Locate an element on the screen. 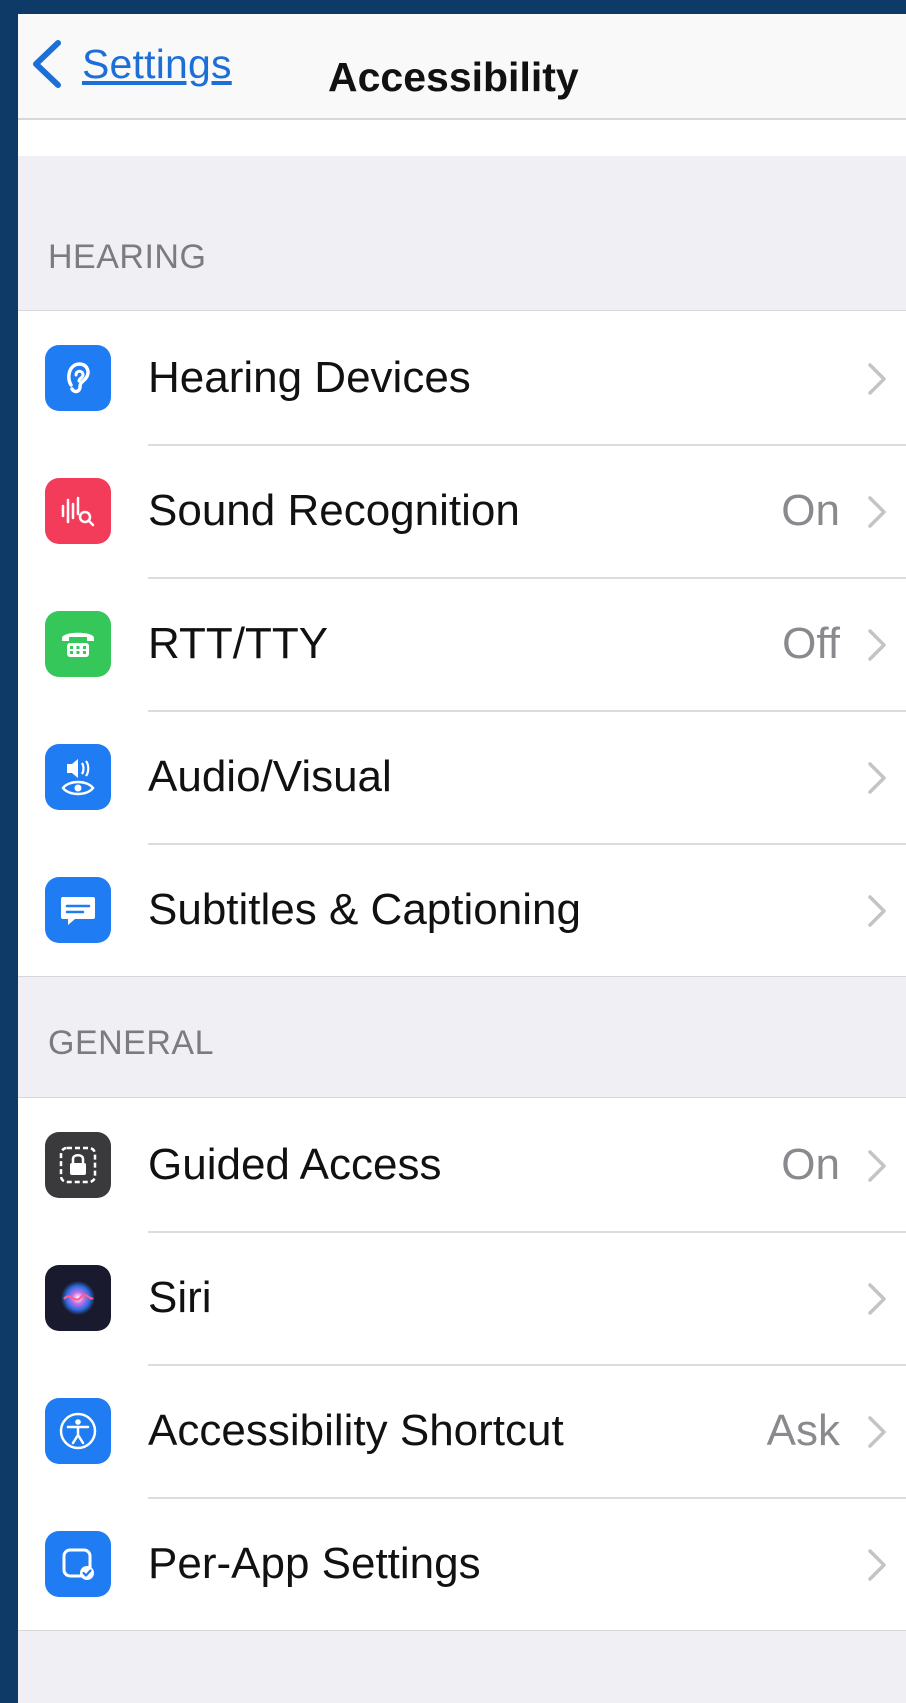 This screenshot has height=1703, width=906. row-label: RTT/TTY is located at coordinates (238, 643).